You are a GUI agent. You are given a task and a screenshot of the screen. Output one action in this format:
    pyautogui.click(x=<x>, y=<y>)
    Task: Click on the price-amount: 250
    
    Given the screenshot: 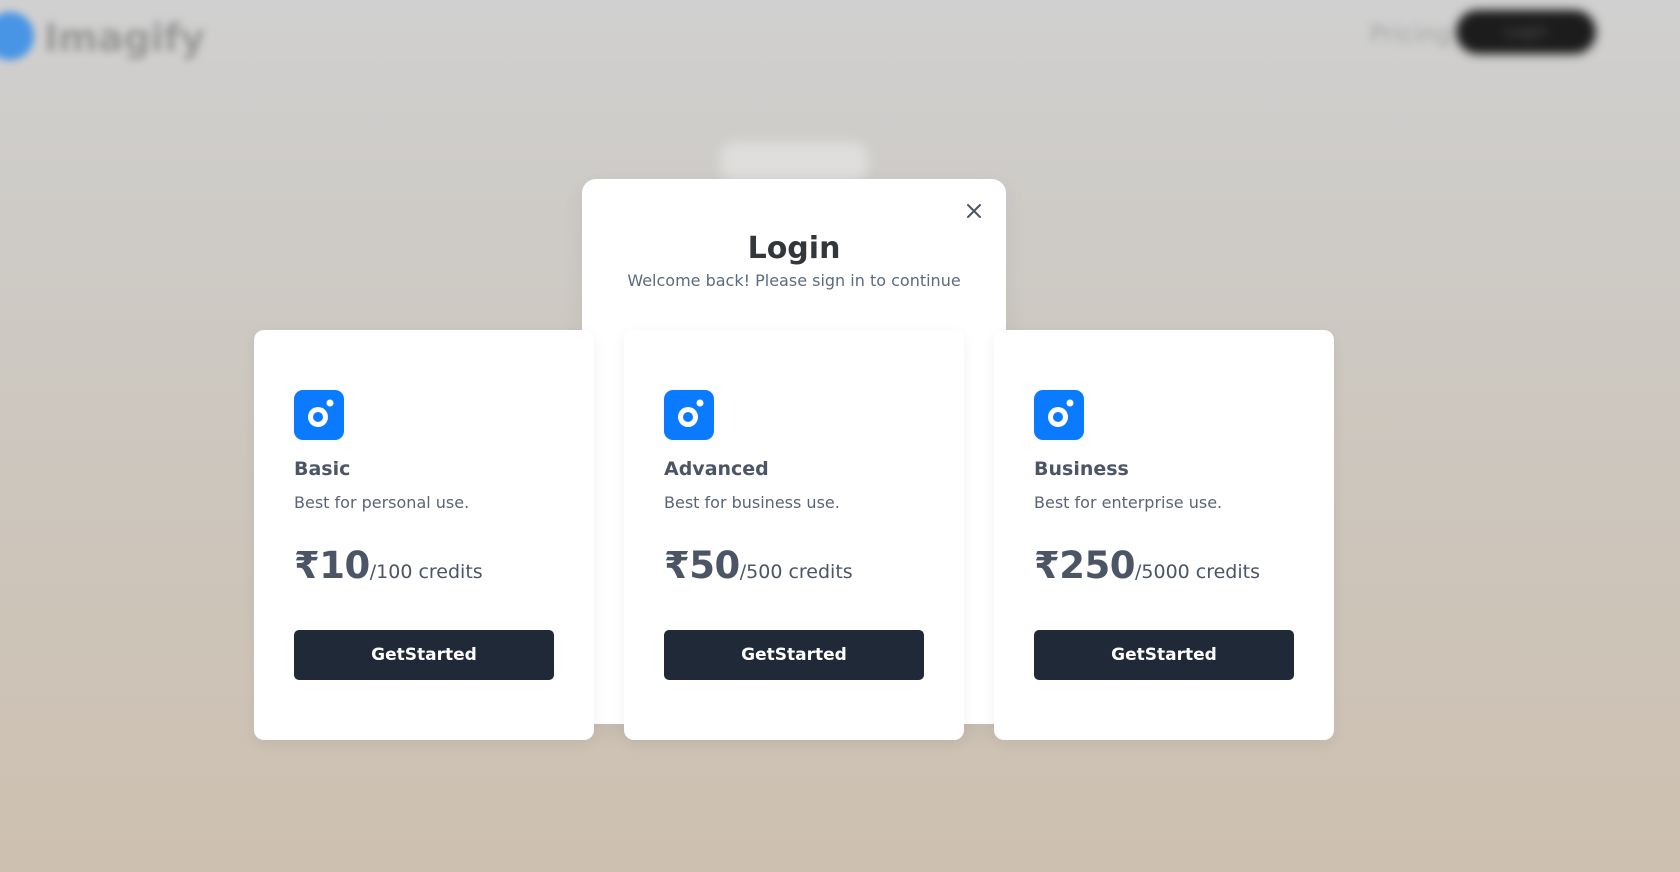 What is the action you would take?
    pyautogui.click(x=1097, y=565)
    